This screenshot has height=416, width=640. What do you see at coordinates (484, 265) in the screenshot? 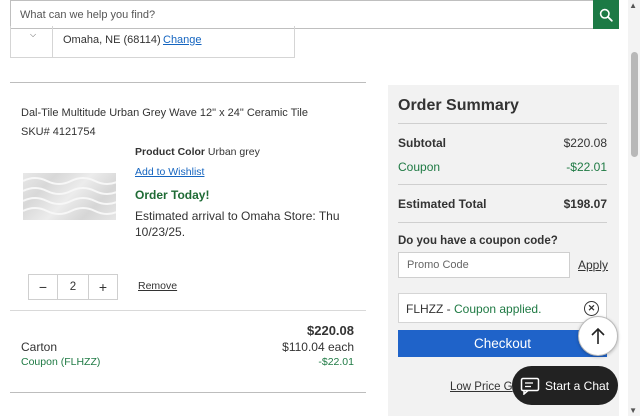
I see `promo-code-input` at bounding box center [484, 265].